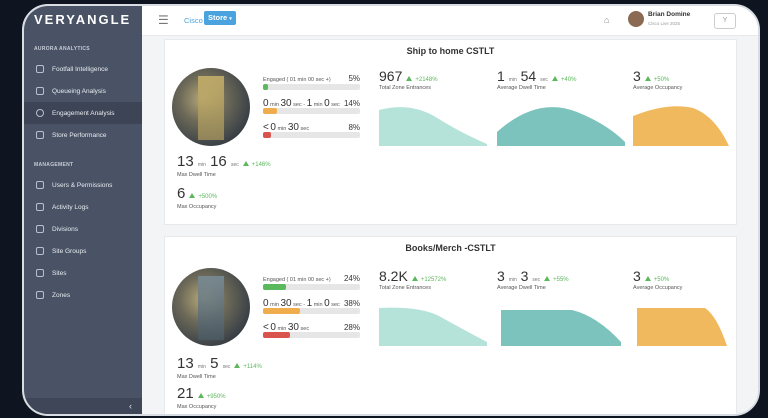 The image size is (768, 418). I want to click on store-selector: Store ▾, so click(220, 18).